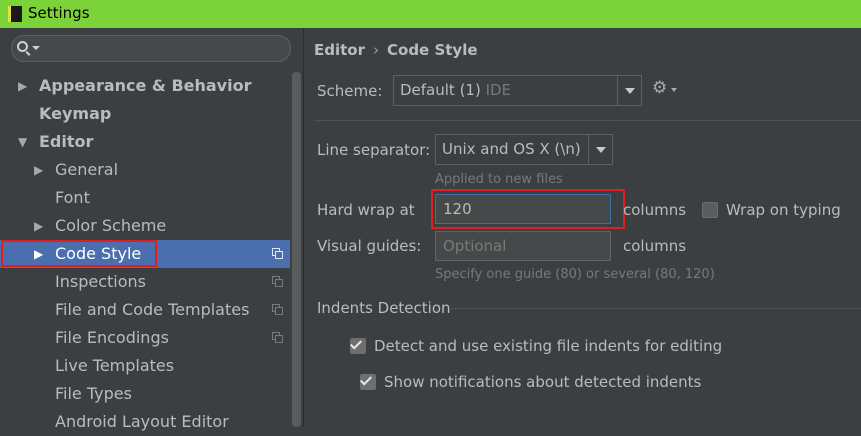 This screenshot has width=861, height=436. What do you see at coordinates (659, 88) in the screenshot?
I see `gear-icon: ⚙` at bounding box center [659, 88].